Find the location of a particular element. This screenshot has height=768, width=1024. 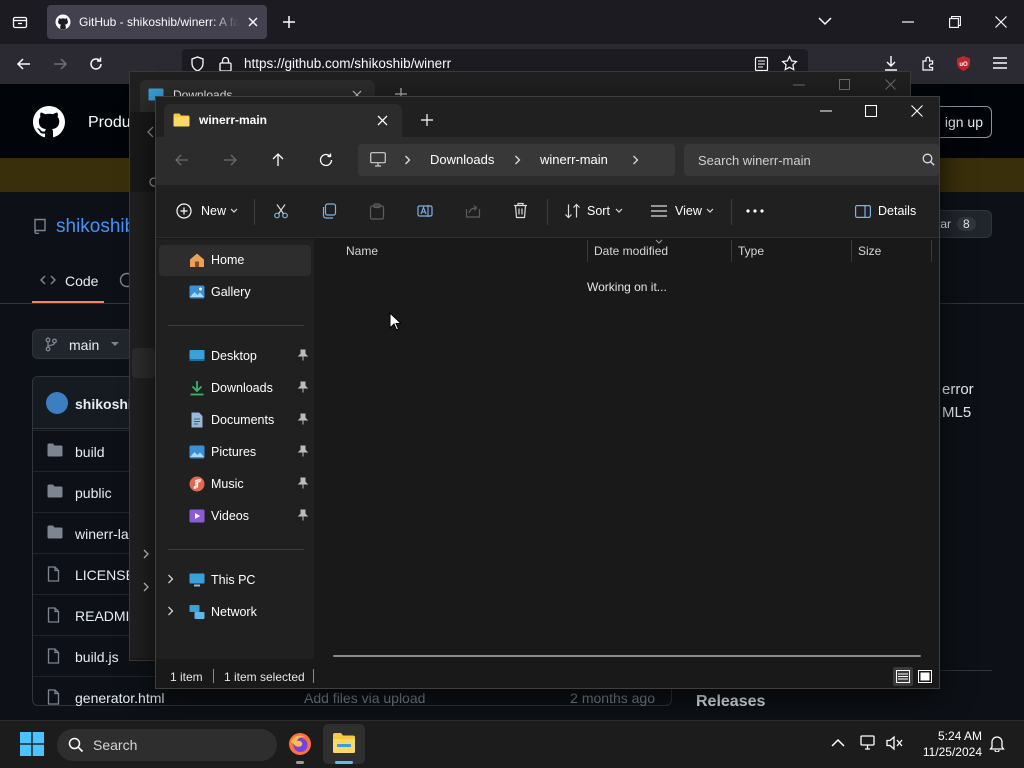

extensions-icon is located at coordinates (928, 63).